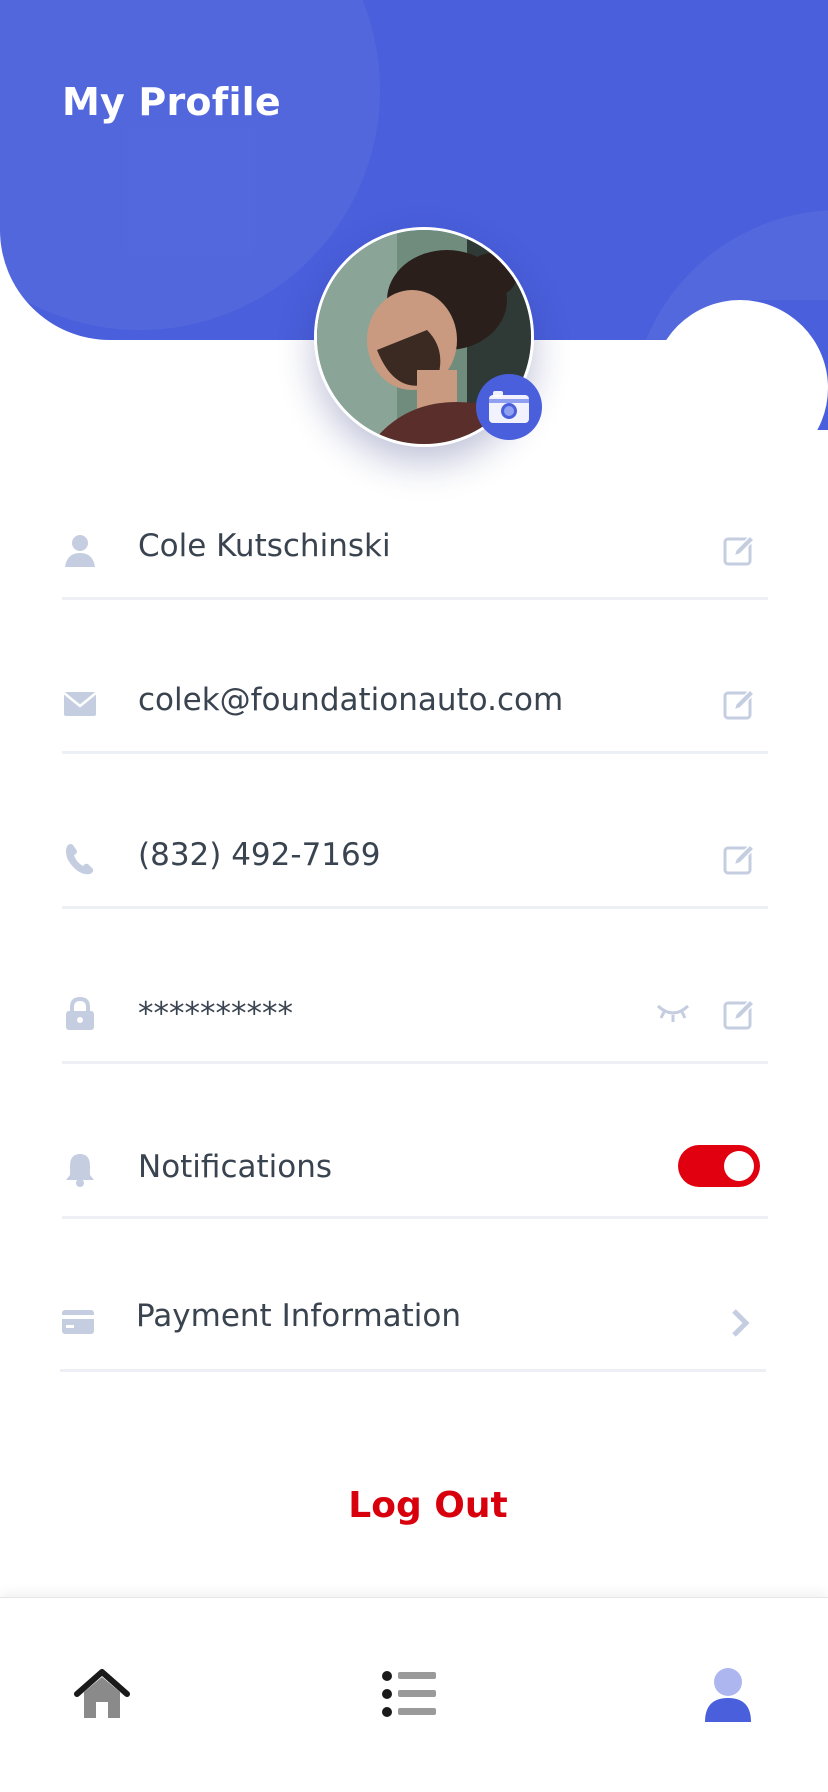 The image size is (828, 1792). What do you see at coordinates (80, 859) in the screenshot?
I see `phone-icon` at bounding box center [80, 859].